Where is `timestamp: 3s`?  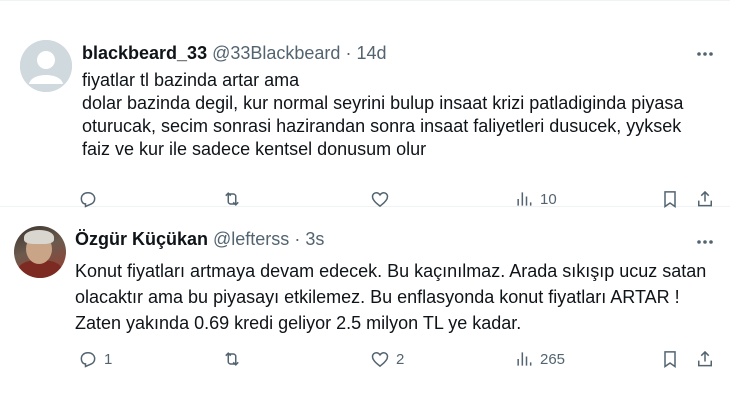
timestamp: 3s is located at coordinates (314, 239).